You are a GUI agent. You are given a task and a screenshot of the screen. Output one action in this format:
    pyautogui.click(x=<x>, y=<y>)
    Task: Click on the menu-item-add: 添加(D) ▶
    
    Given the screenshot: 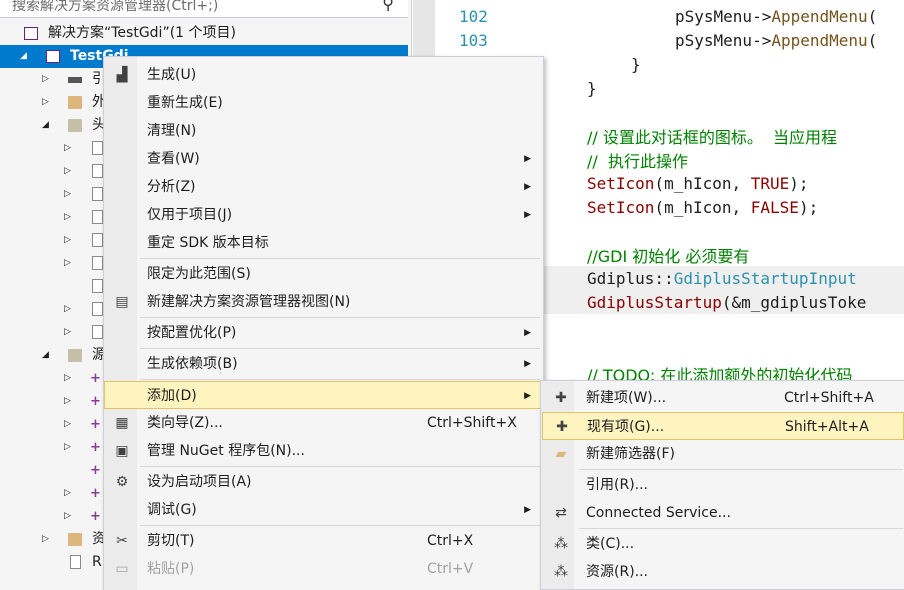 What is the action you would take?
    pyautogui.click(x=324, y=395)
    